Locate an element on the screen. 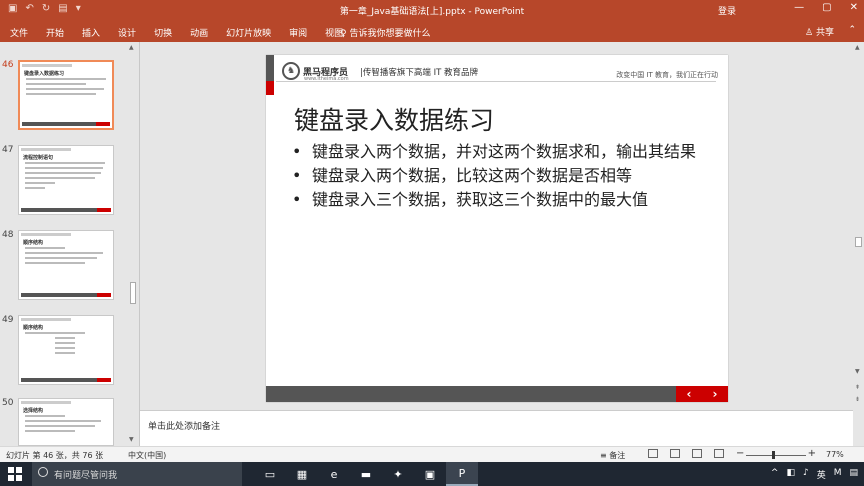 Image resolution: width=864 pixels, height=486 pixels. tray-up-icon: ^ is located at coordinates (775, 474).